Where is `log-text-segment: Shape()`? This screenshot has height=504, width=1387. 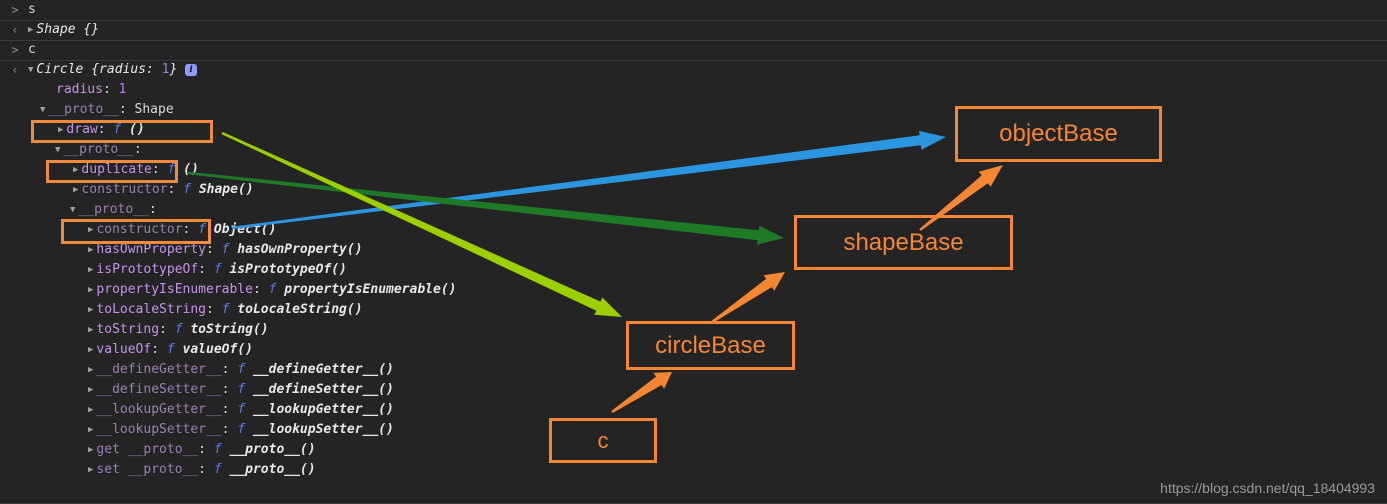
log-text-segment: Shape() is located at coordinates (222, 189).